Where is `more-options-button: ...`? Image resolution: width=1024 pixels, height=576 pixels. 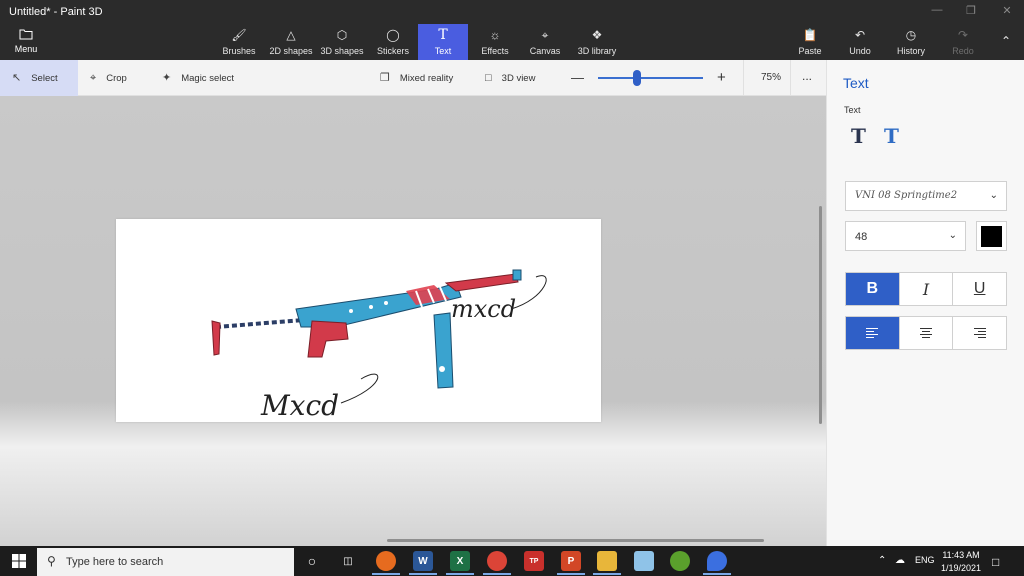 more-options-button: ... is located at coordinates (807, 76).